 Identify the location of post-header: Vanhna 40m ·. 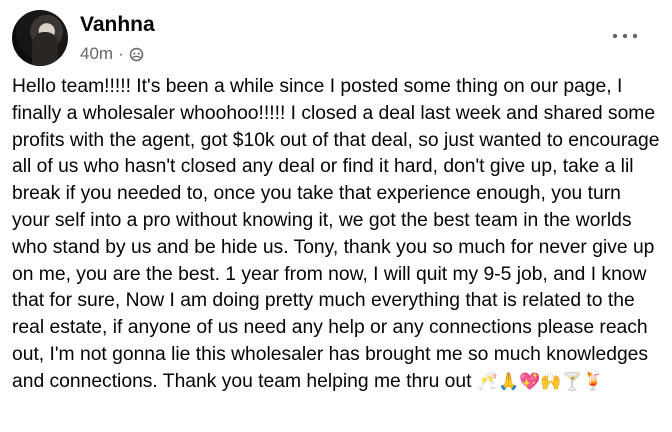
(83, 38).